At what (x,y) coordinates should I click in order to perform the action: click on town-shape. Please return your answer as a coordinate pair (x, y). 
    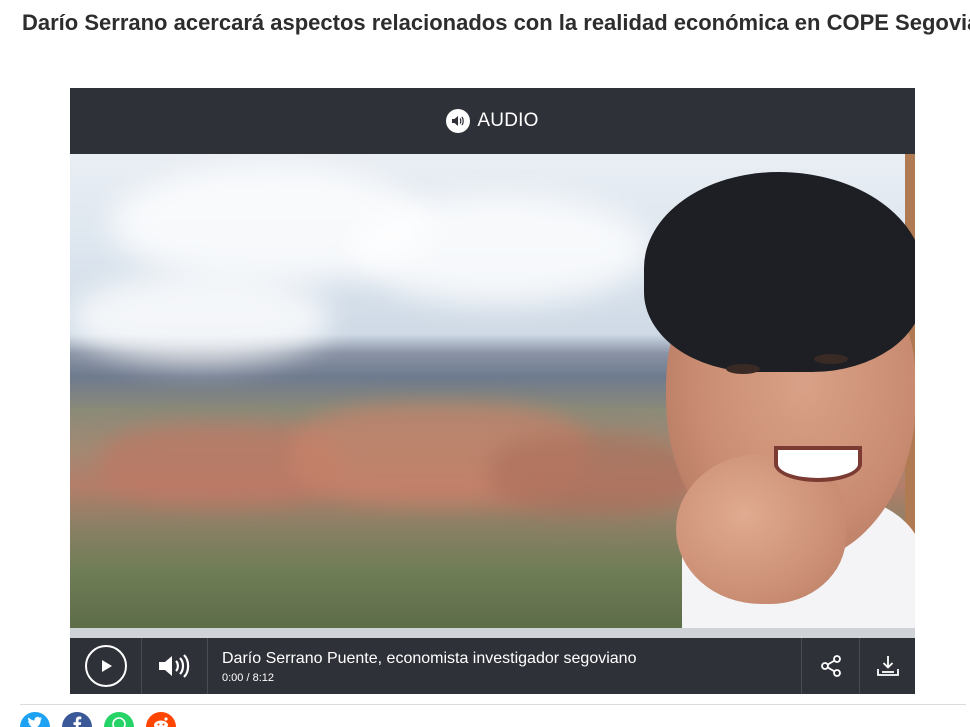
    Looking at the image, I should click on (590, 474).